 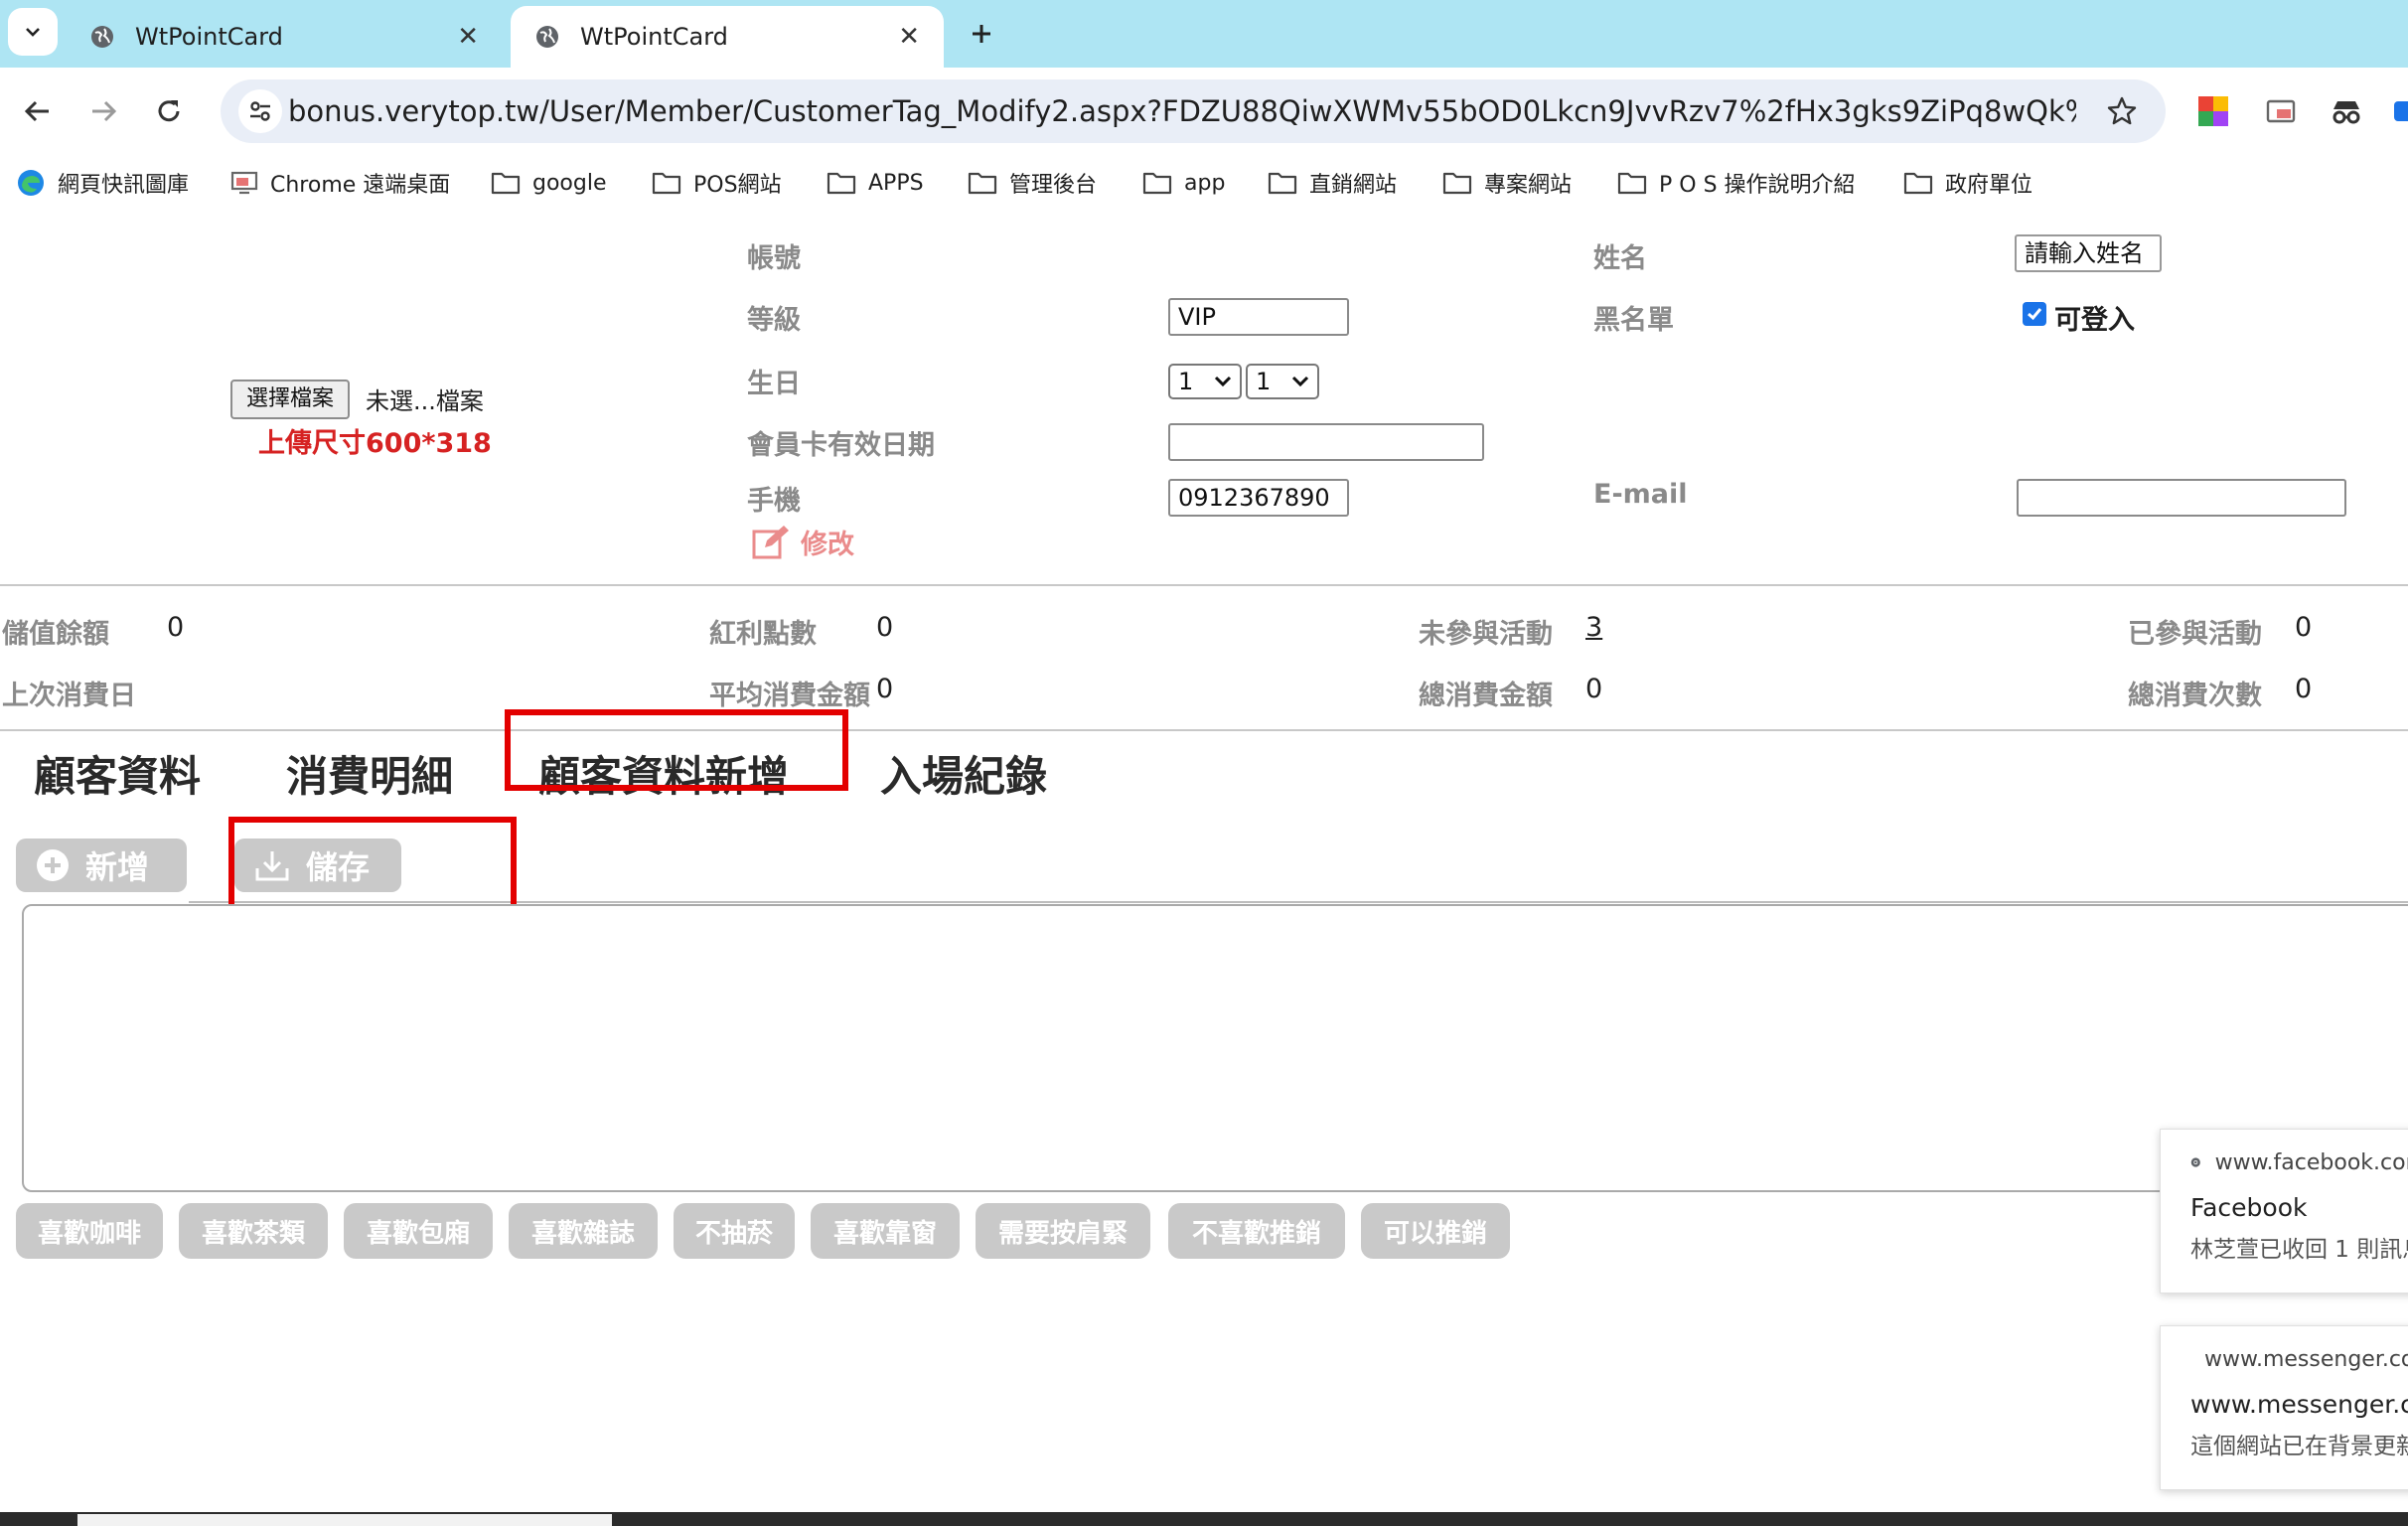 What do you see at coordinates (2181, 498) in the screenshot?
I see `email-input` at bounding box center [2181, 498].